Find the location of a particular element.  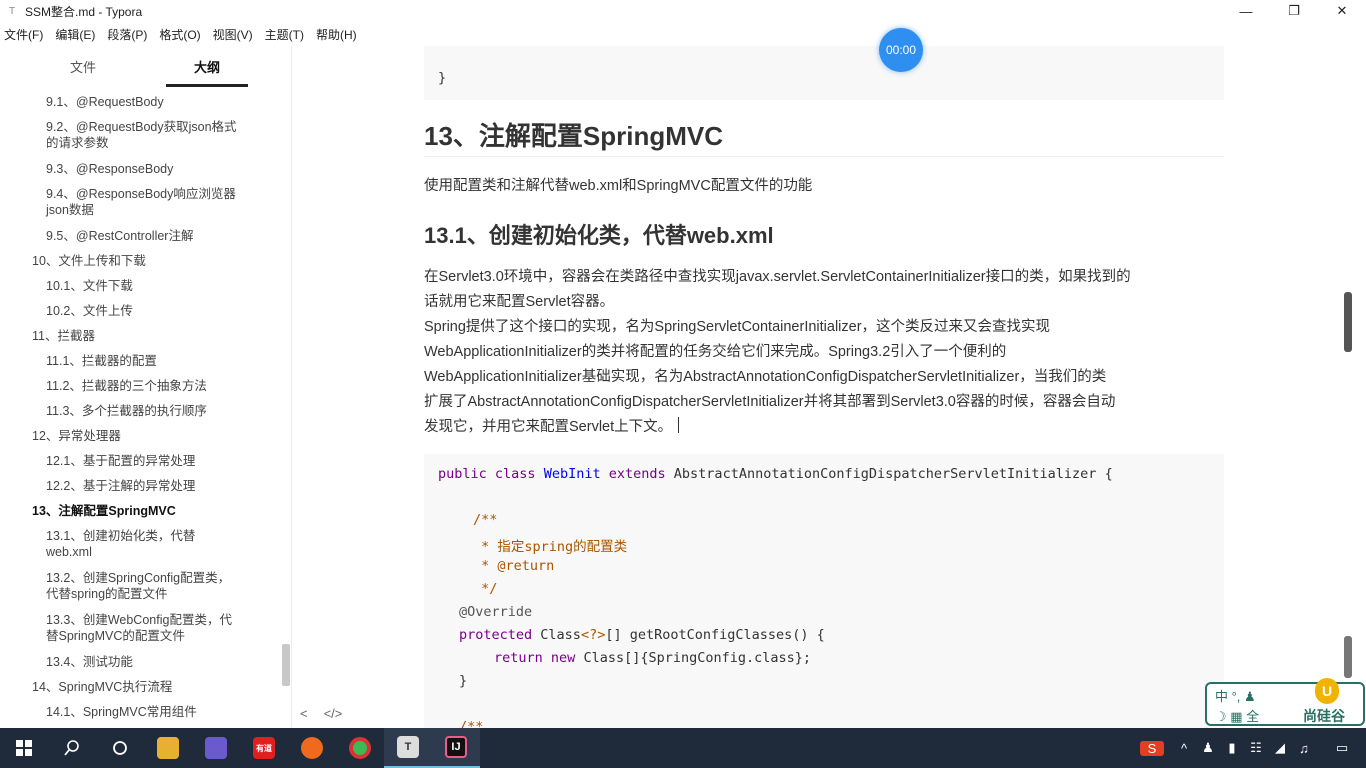

recording-timer: 00:00 is located at coordinates (901, 50).